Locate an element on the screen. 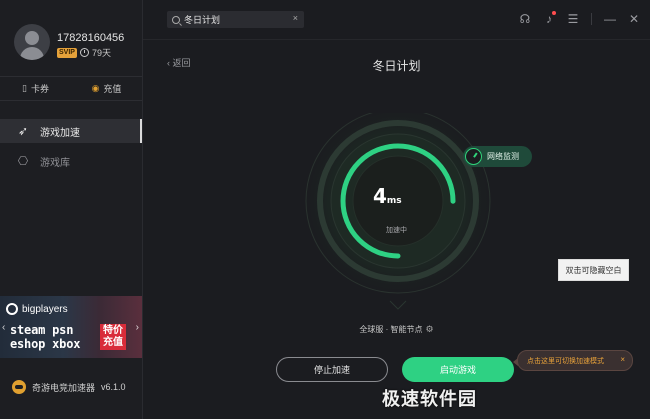 The width and height of the screenshot is (650, 419). rocket-icon: ➶ is located at coordinates (23, 131).